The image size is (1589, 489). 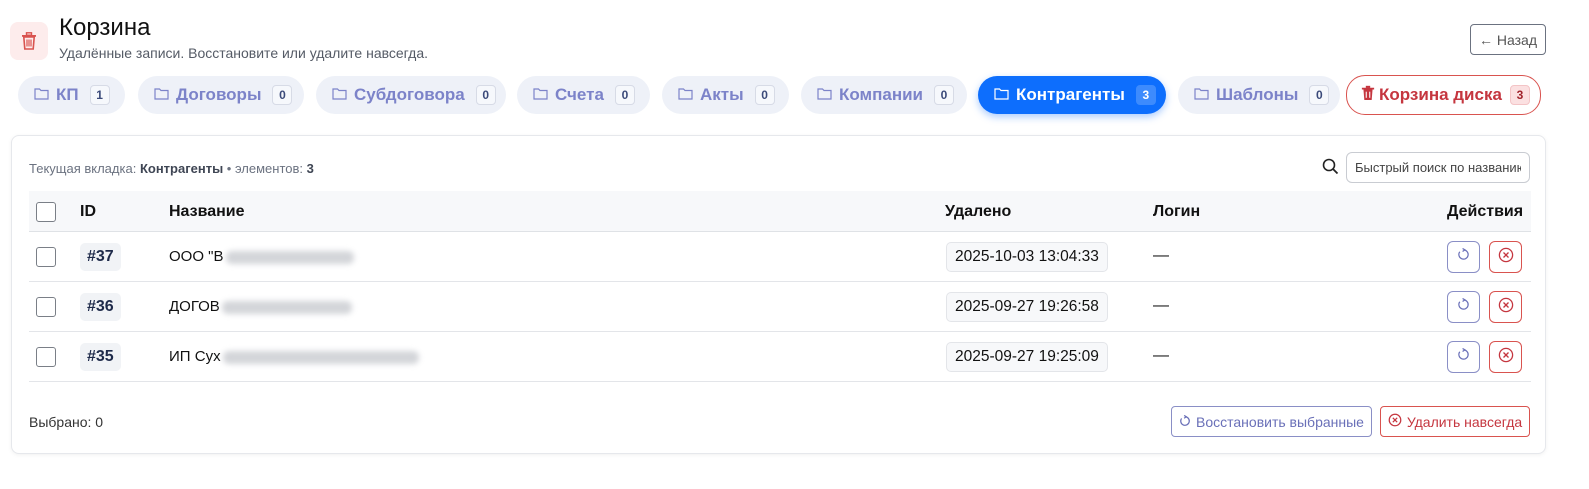 What do you see at coordinates (100, 257) in the screenshot?
I see `row-id: #37` at bounding box center [100, 257].